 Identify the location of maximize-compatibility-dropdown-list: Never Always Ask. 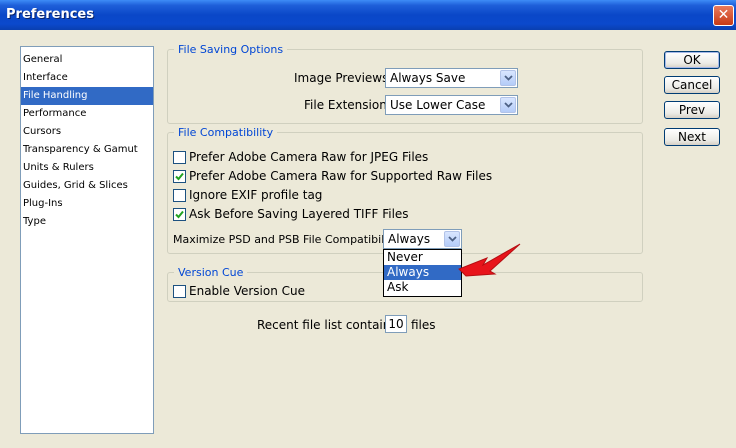
(422, 273).